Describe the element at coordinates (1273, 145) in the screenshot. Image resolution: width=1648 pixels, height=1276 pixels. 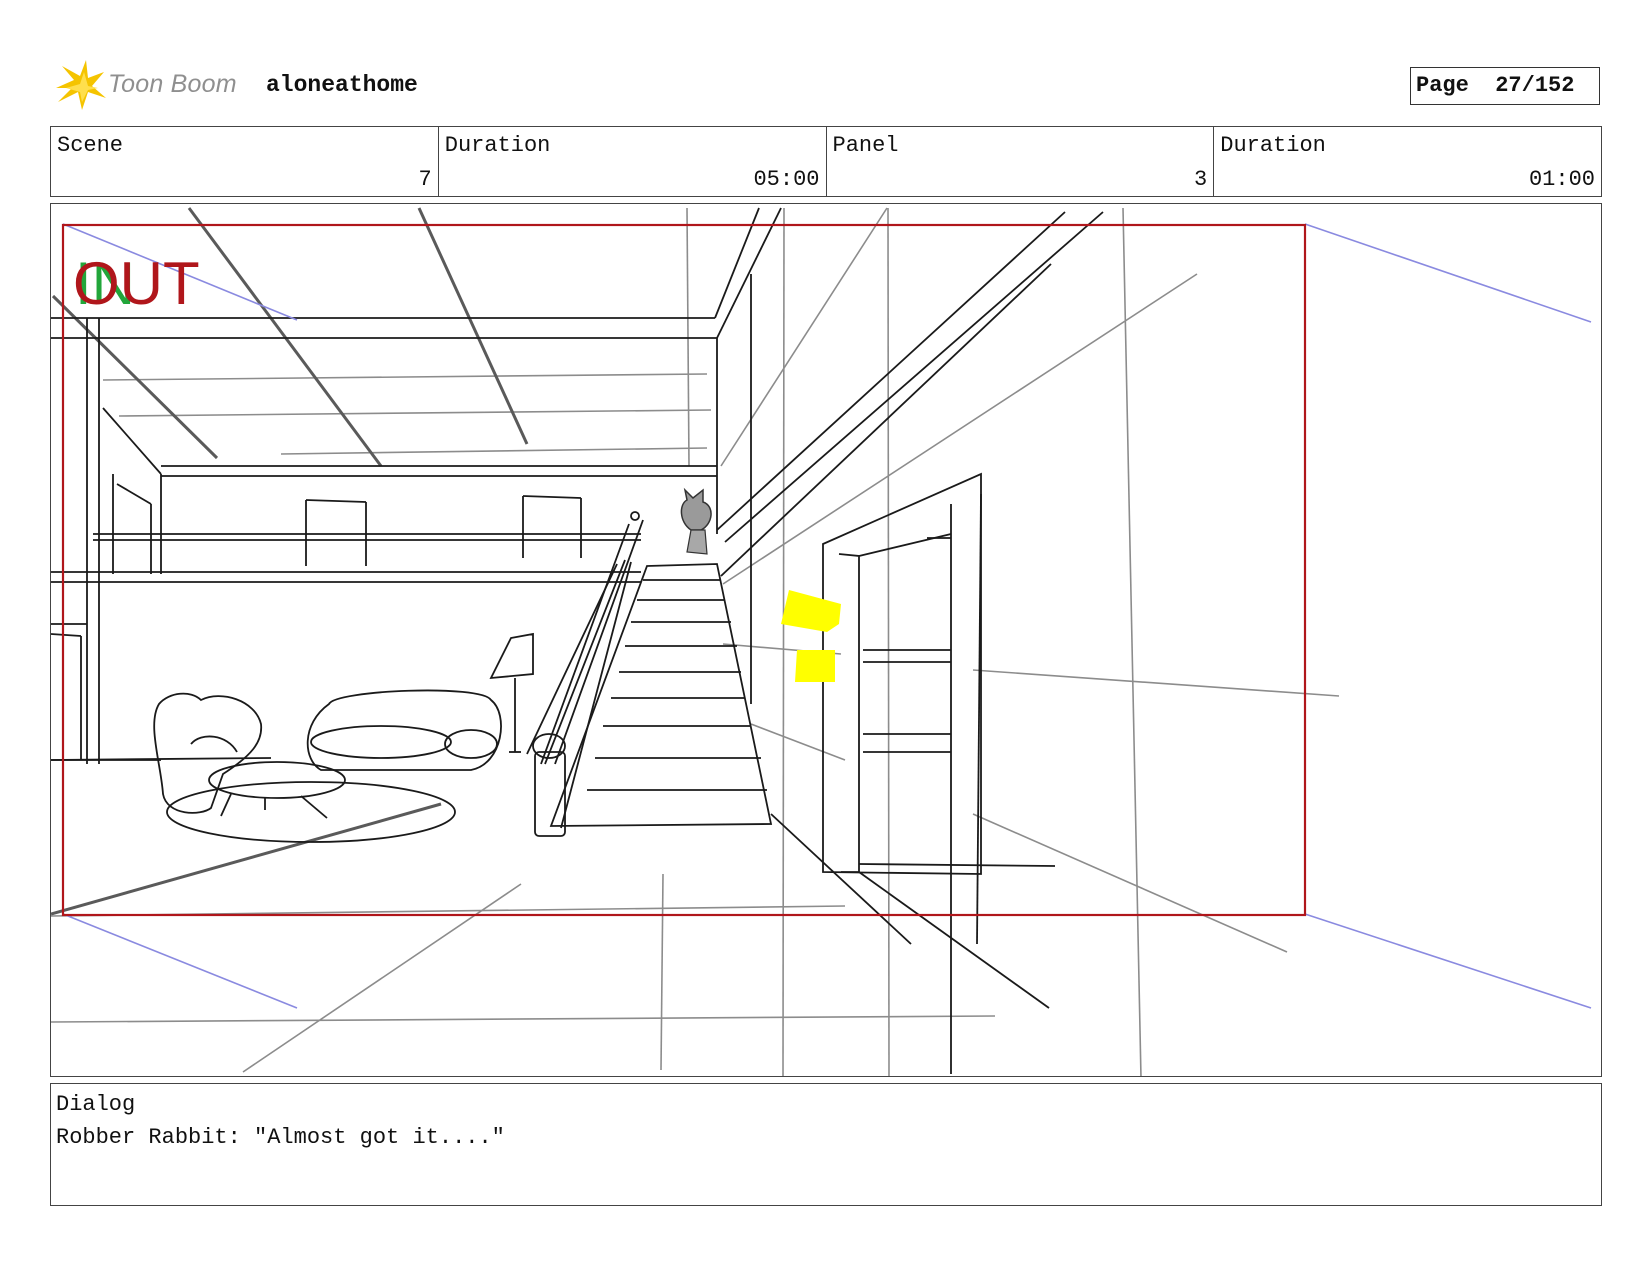
I see `panel-duration-label: Duration` at that location.